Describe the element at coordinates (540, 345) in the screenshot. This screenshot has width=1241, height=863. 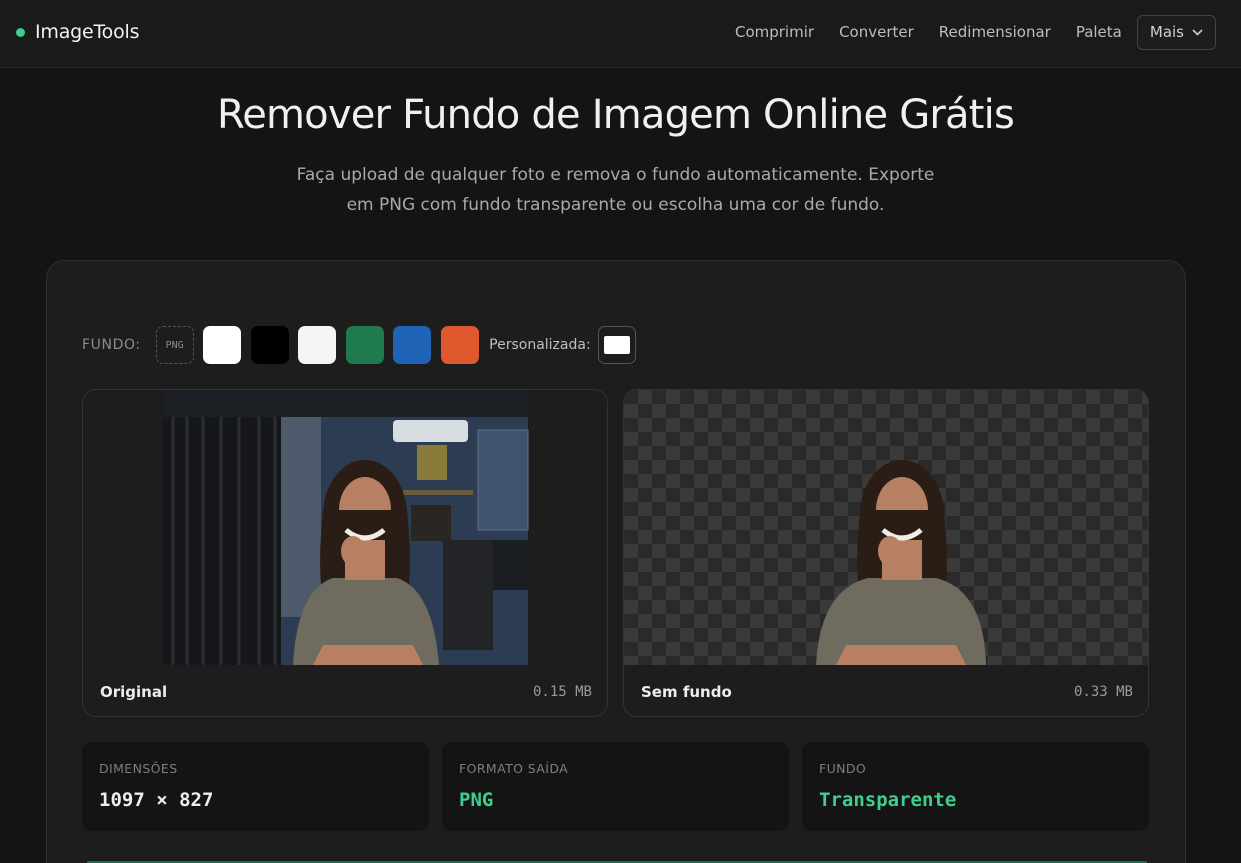
I see `custom-color-label: Personalizada:` at that location.